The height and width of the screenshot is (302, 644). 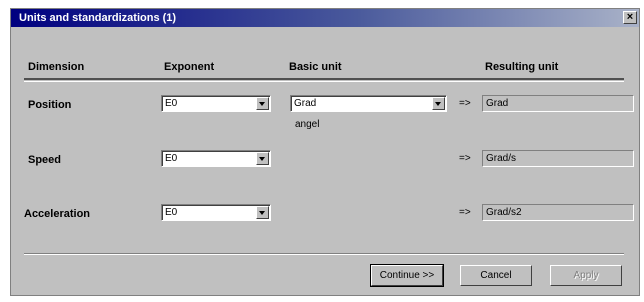 I want to click on acceleration-result-value: Grad/s2, so click(x=504, y=212).